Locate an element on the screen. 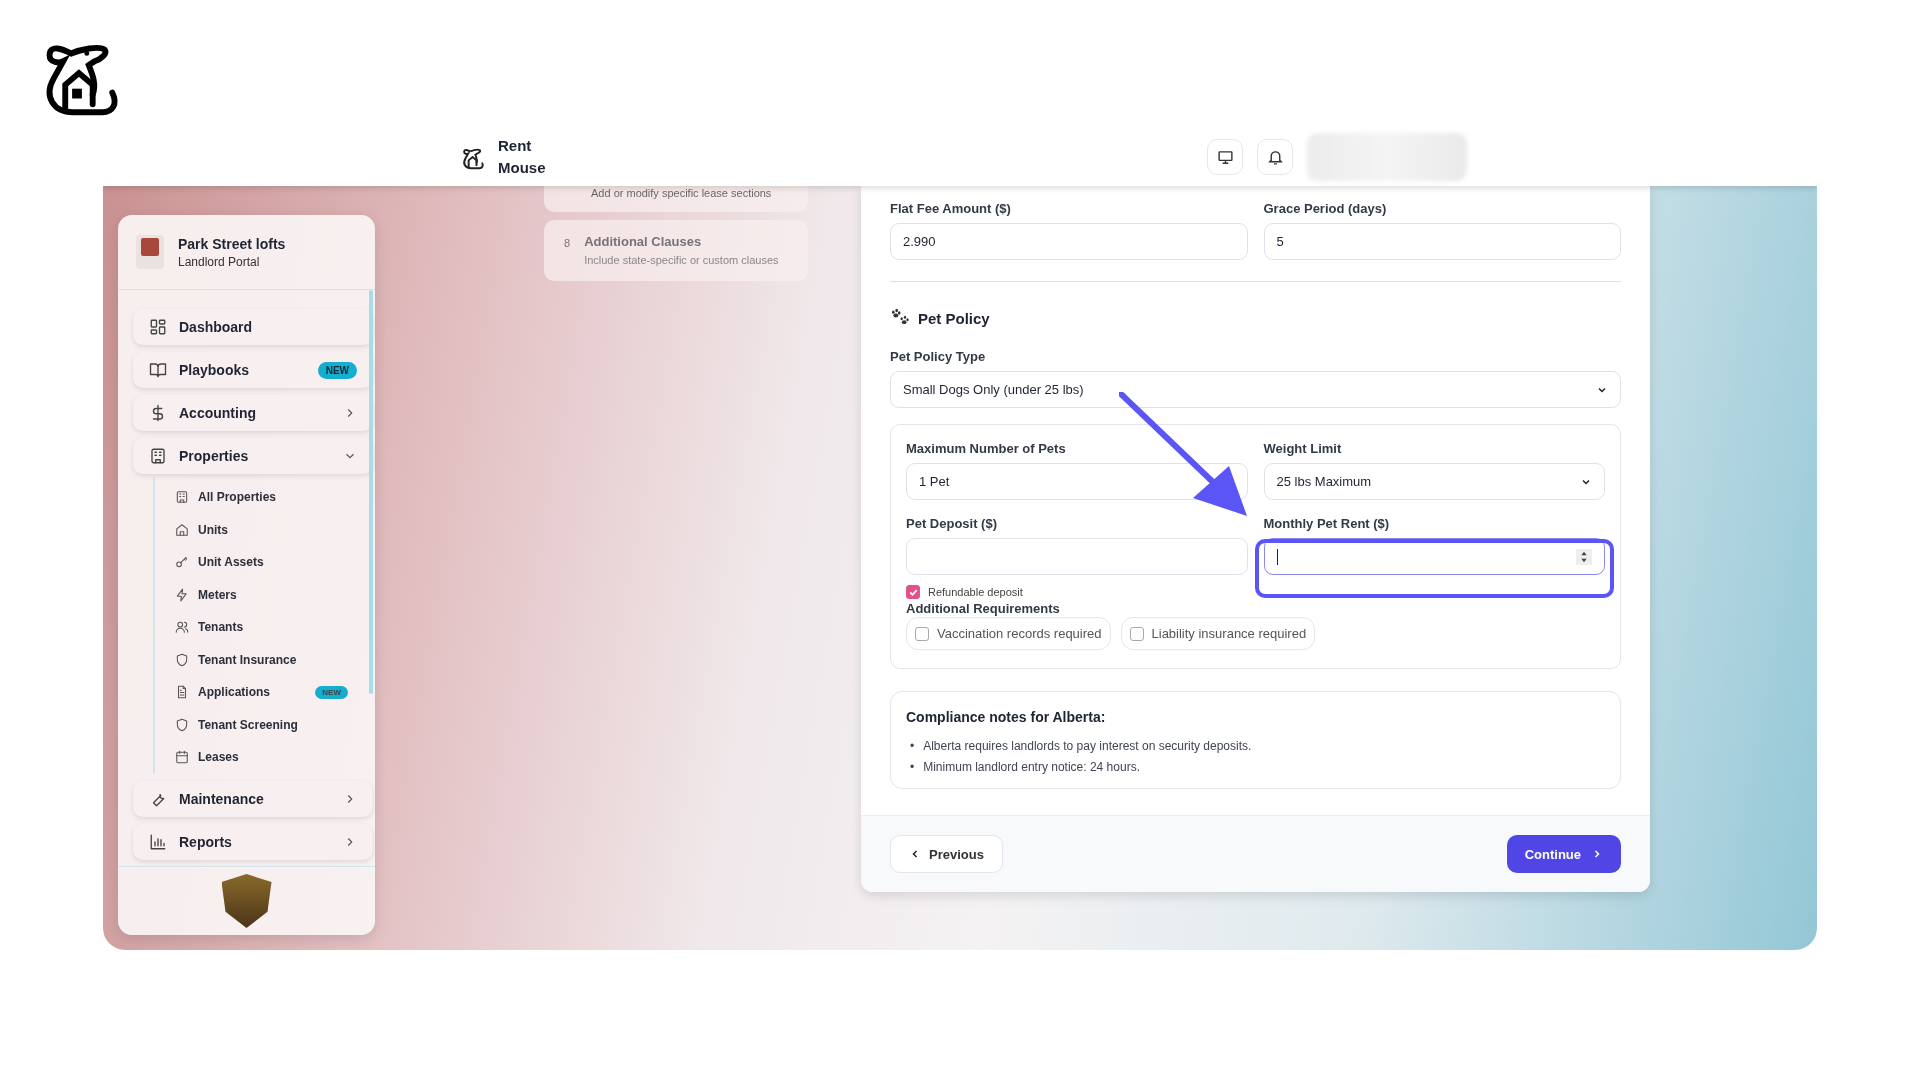 The width and height of the screenshot is (1920, 1080). sidebar-subitem: Tenants is located at coordinates (267, 627).